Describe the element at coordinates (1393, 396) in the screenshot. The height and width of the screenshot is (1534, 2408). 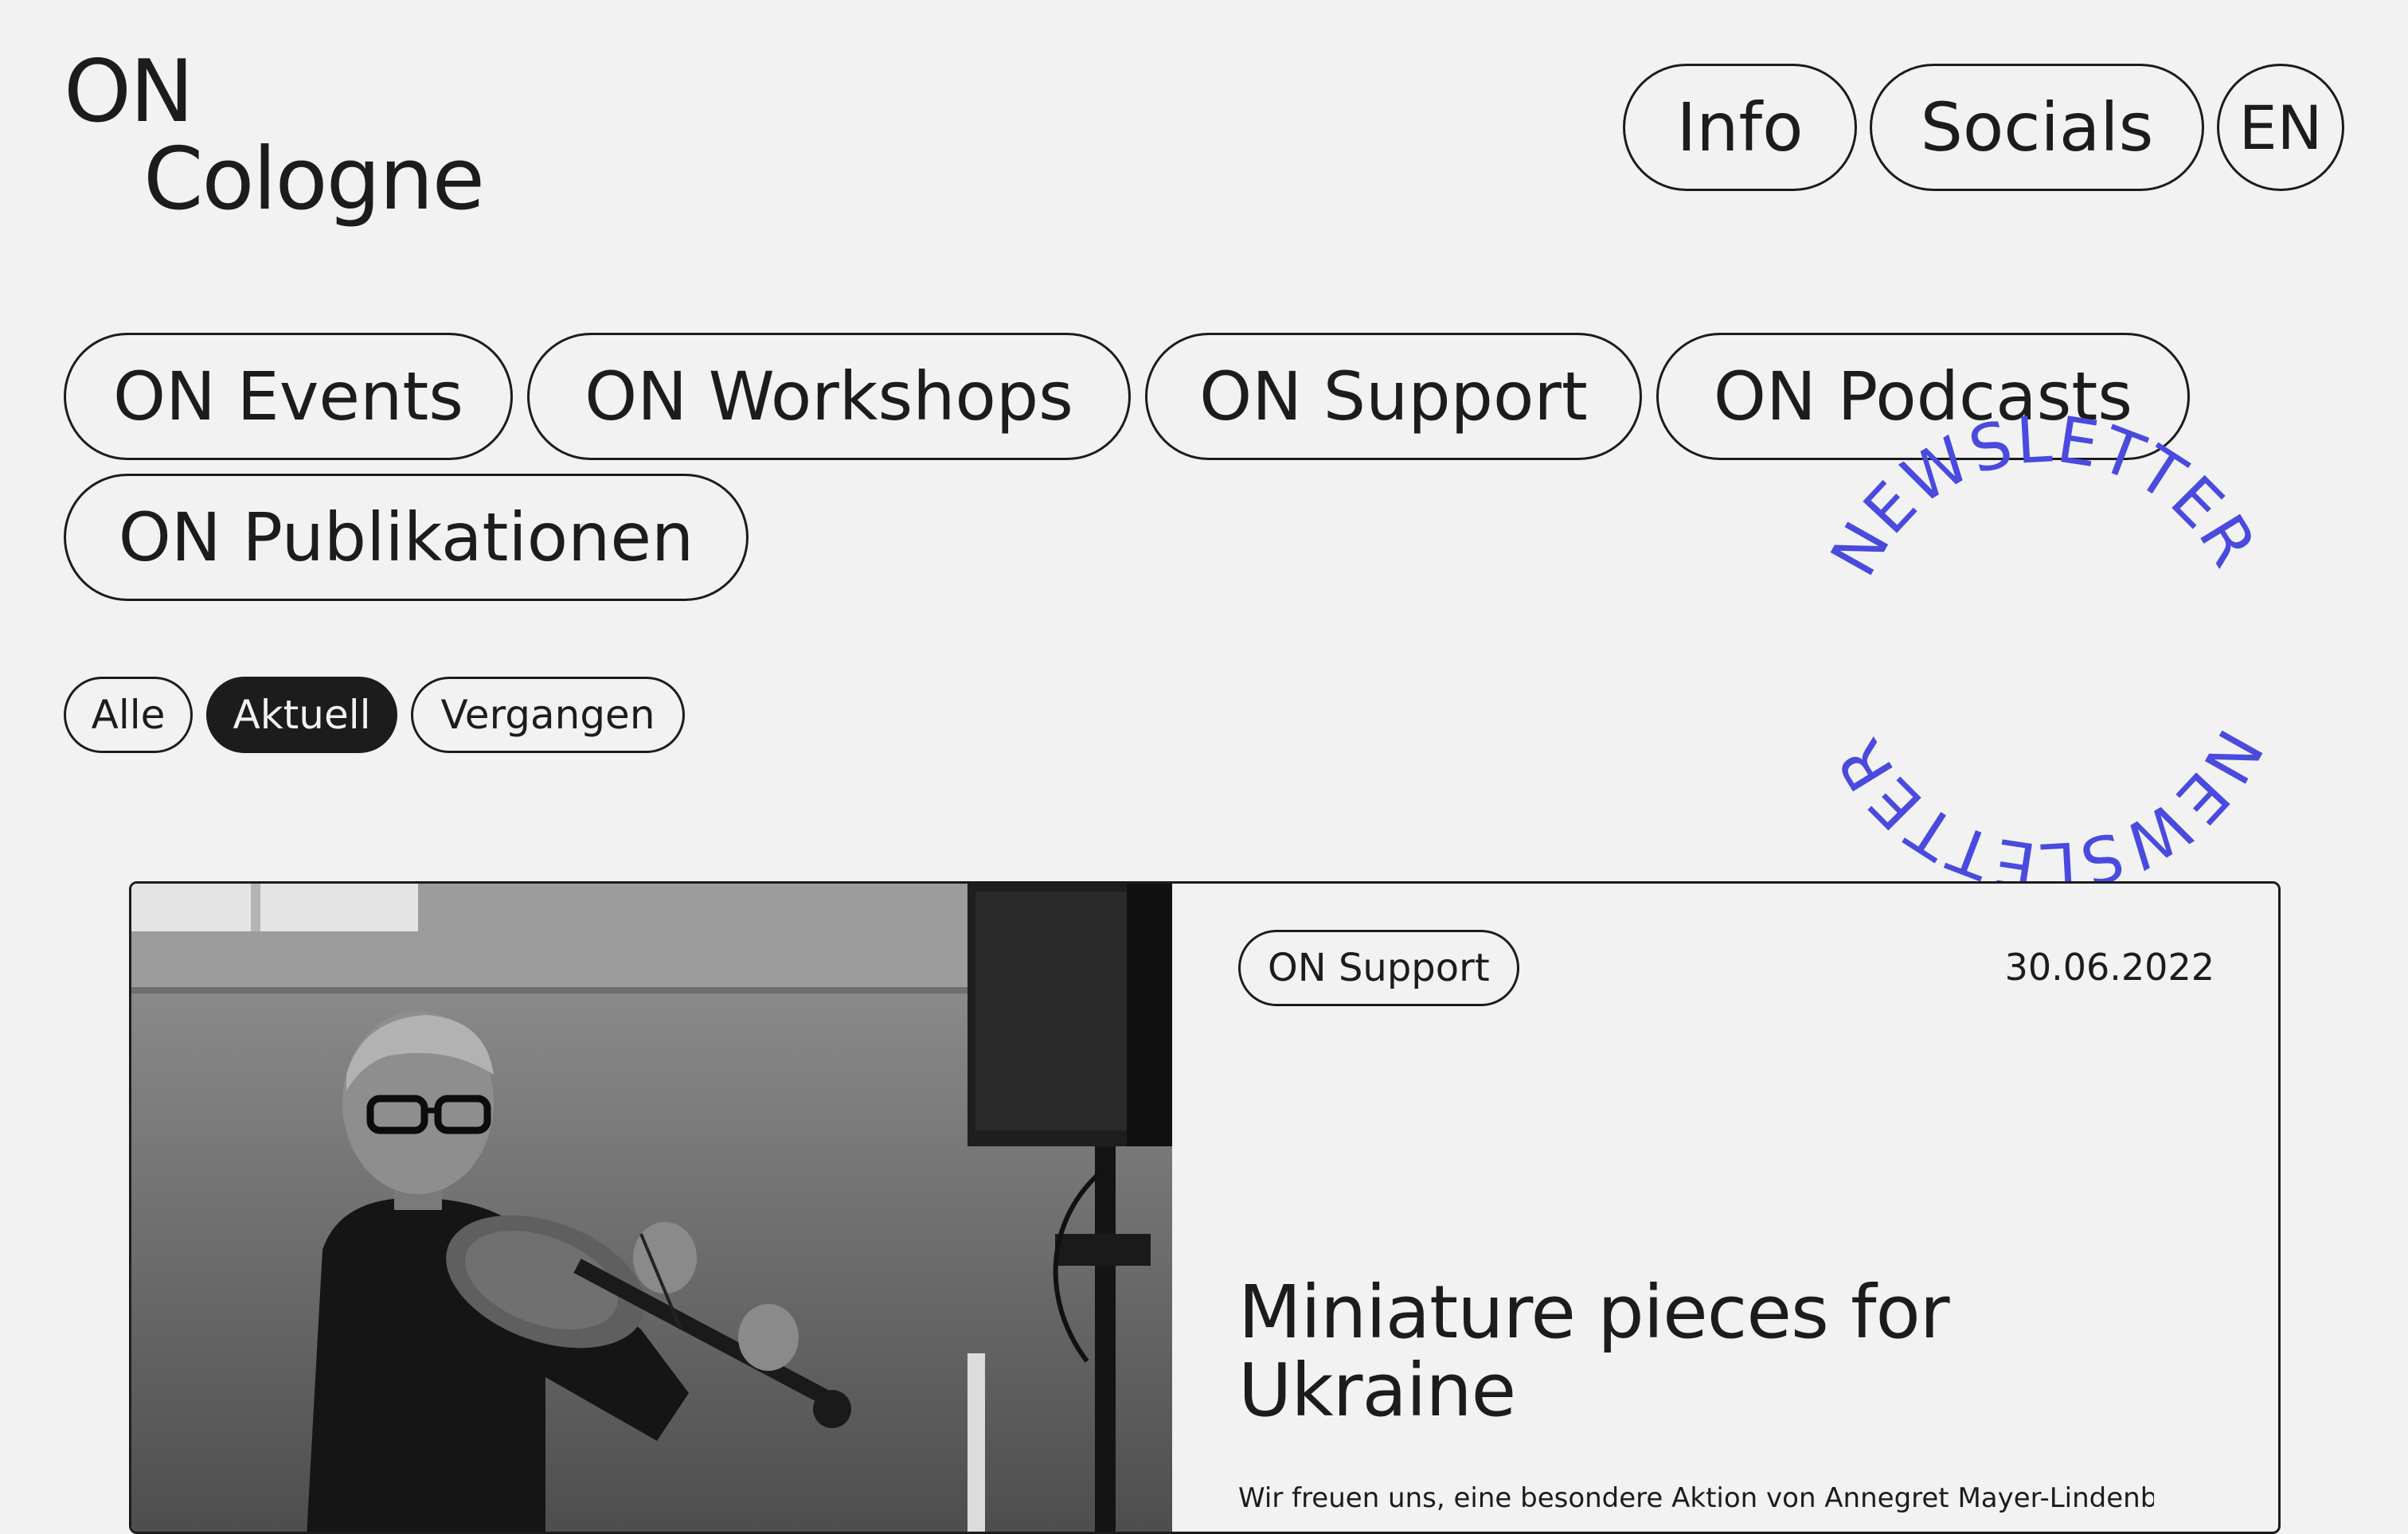
I see `category-on-support: ON Support` at that location.